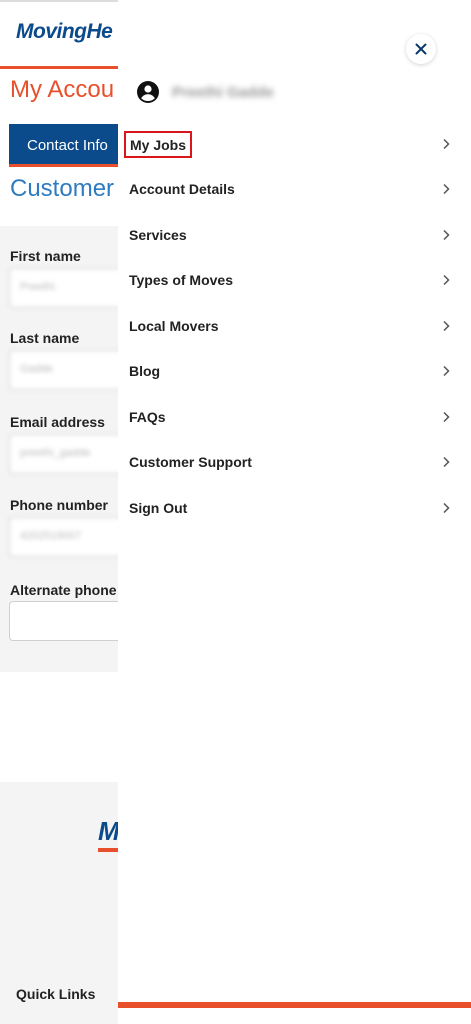 The height and width of the screenshot is (1024, 471). I want to click on menu-item-sign-out: Sign Out, so click(294, 508).